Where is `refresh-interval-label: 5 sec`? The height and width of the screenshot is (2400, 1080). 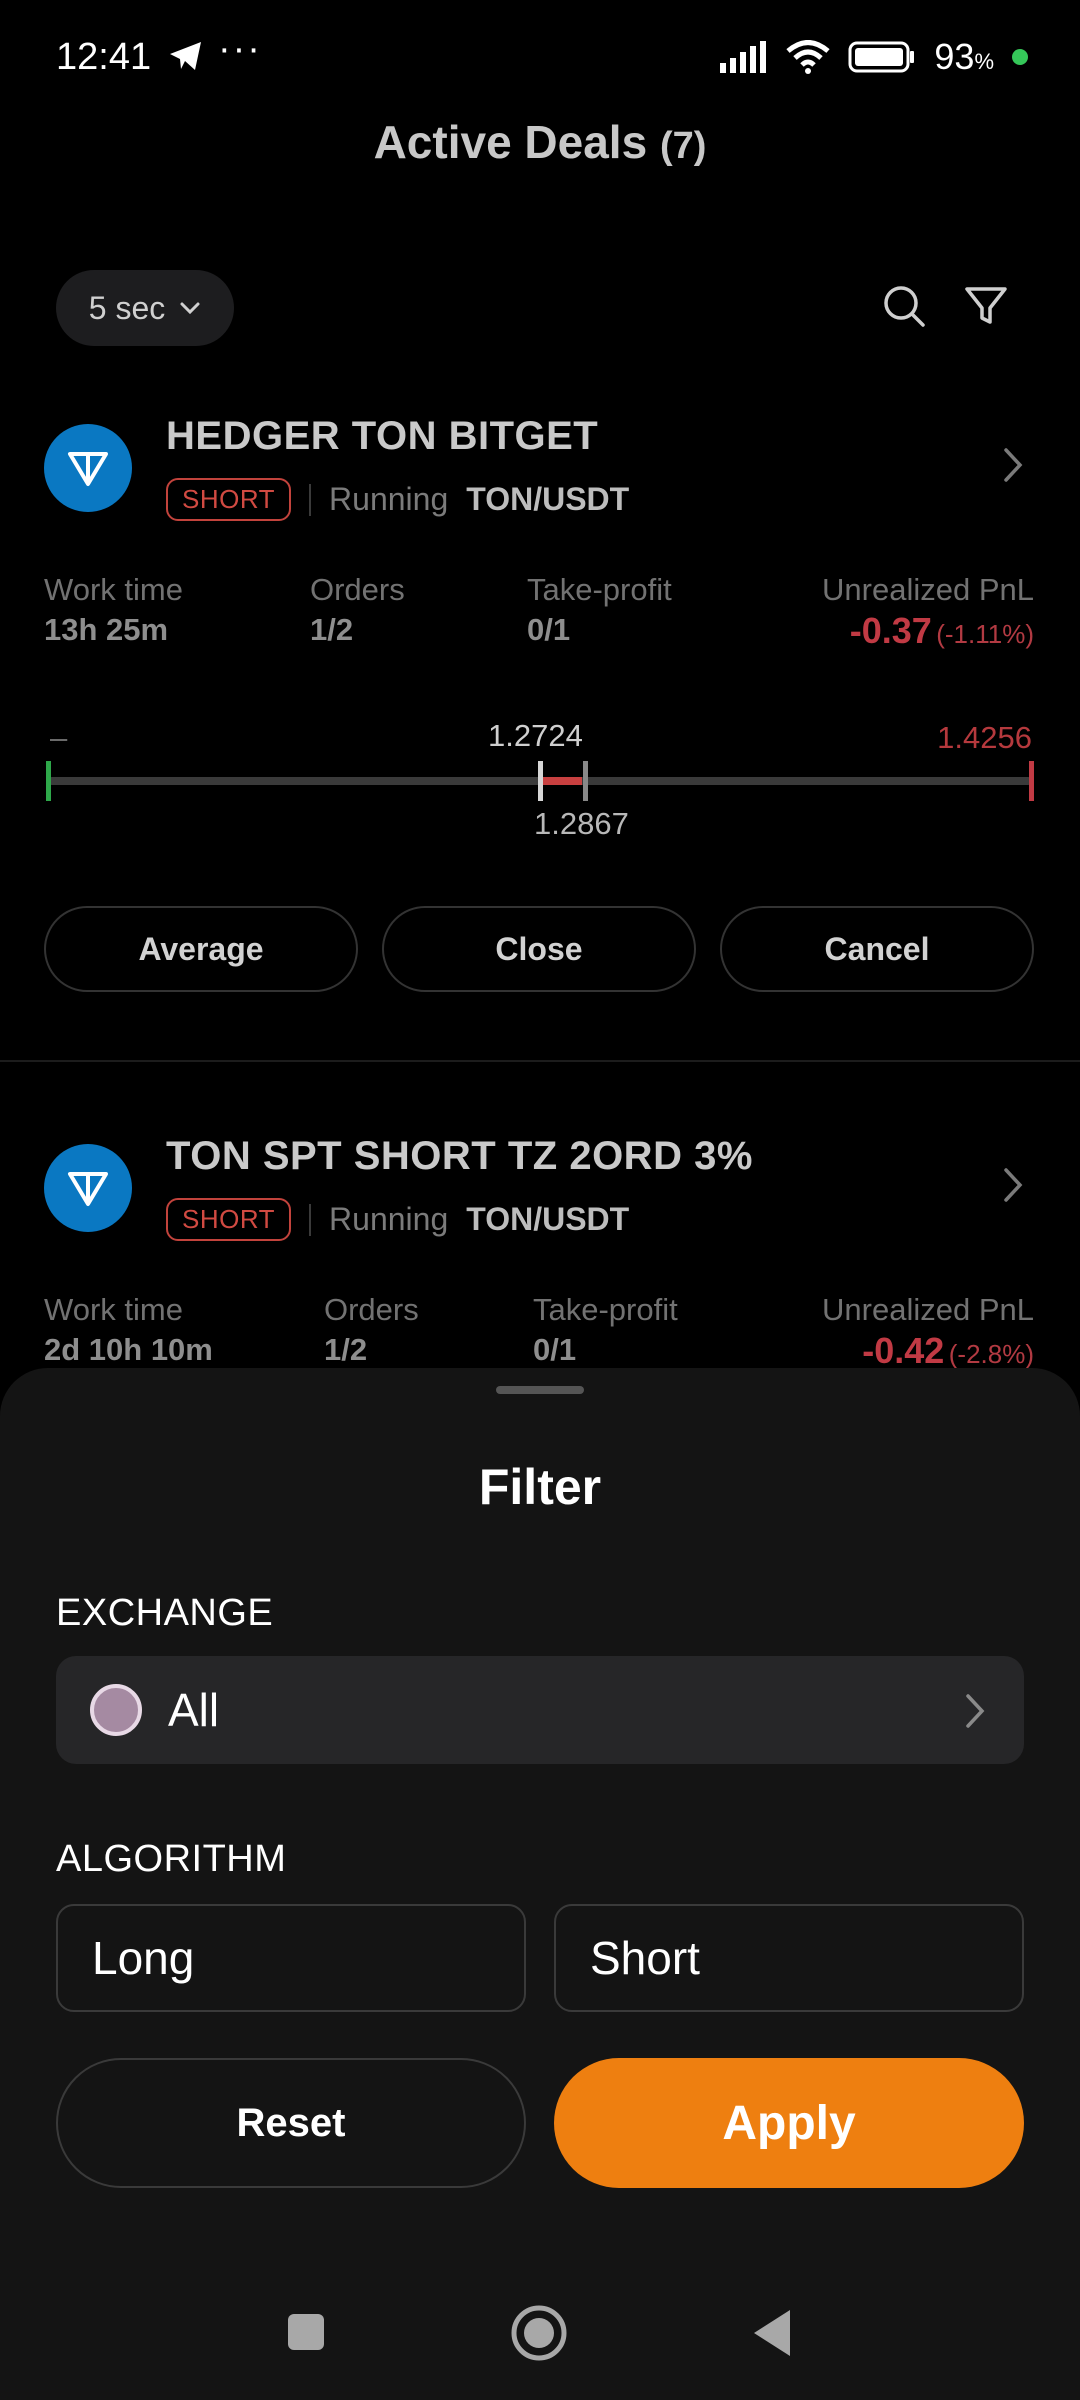
refresh-interval-label: 5 sec is located at coordinates (127, 307).